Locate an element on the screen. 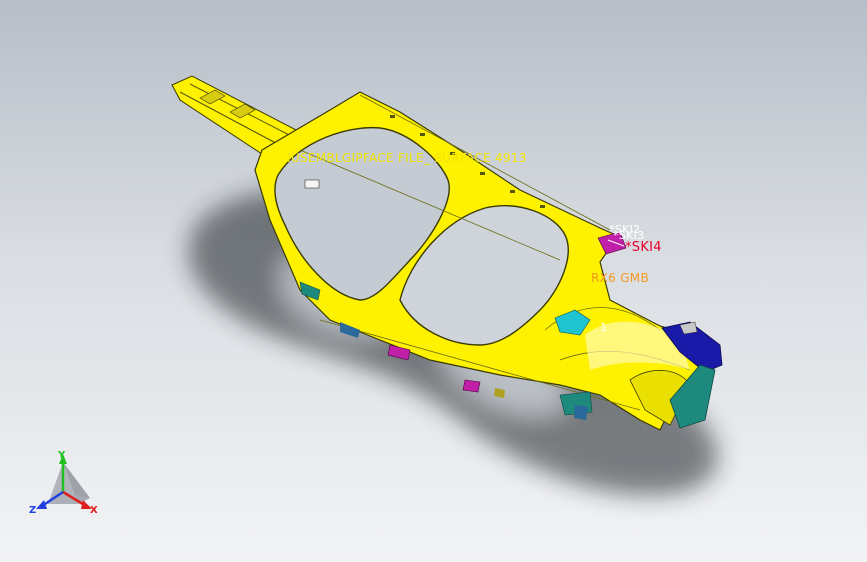 This screenshot has height=562, width=867. sketch-annotation-c: *SKI4 is located at coordinates (643, 247).